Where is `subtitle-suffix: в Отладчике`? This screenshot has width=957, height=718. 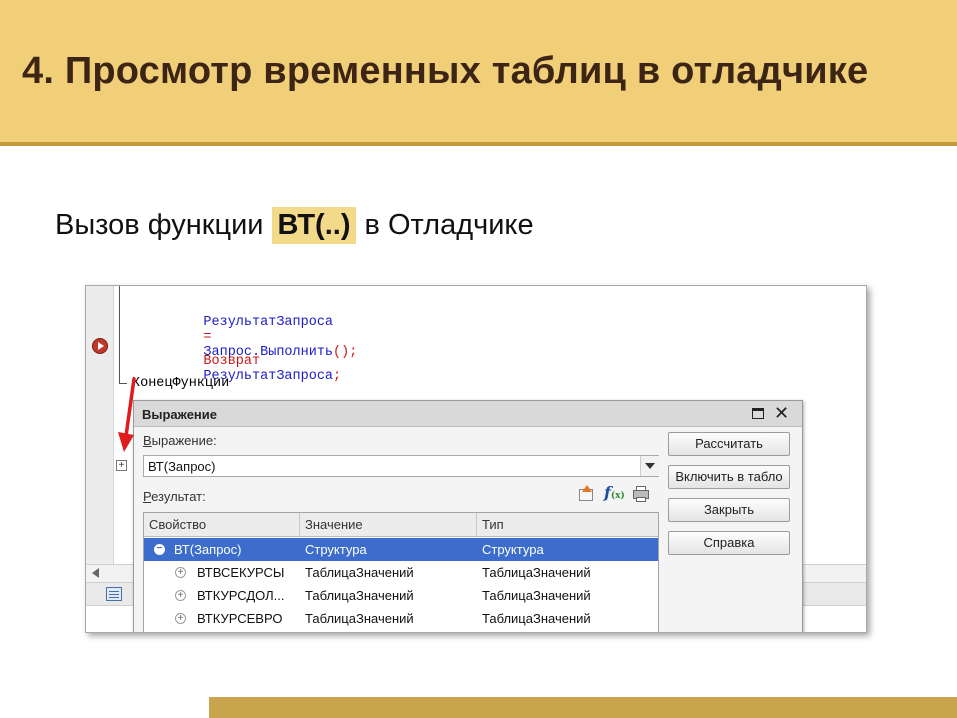
subtitle-suffix: в Отладчике is located at coordinates (449, 224).